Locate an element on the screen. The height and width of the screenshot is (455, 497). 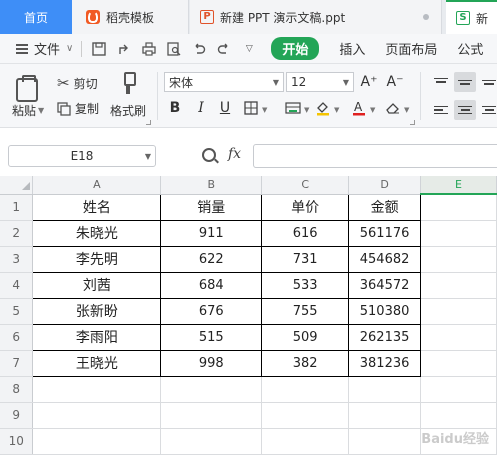
cell: 王晓光 is located at coordinates (97, 363).